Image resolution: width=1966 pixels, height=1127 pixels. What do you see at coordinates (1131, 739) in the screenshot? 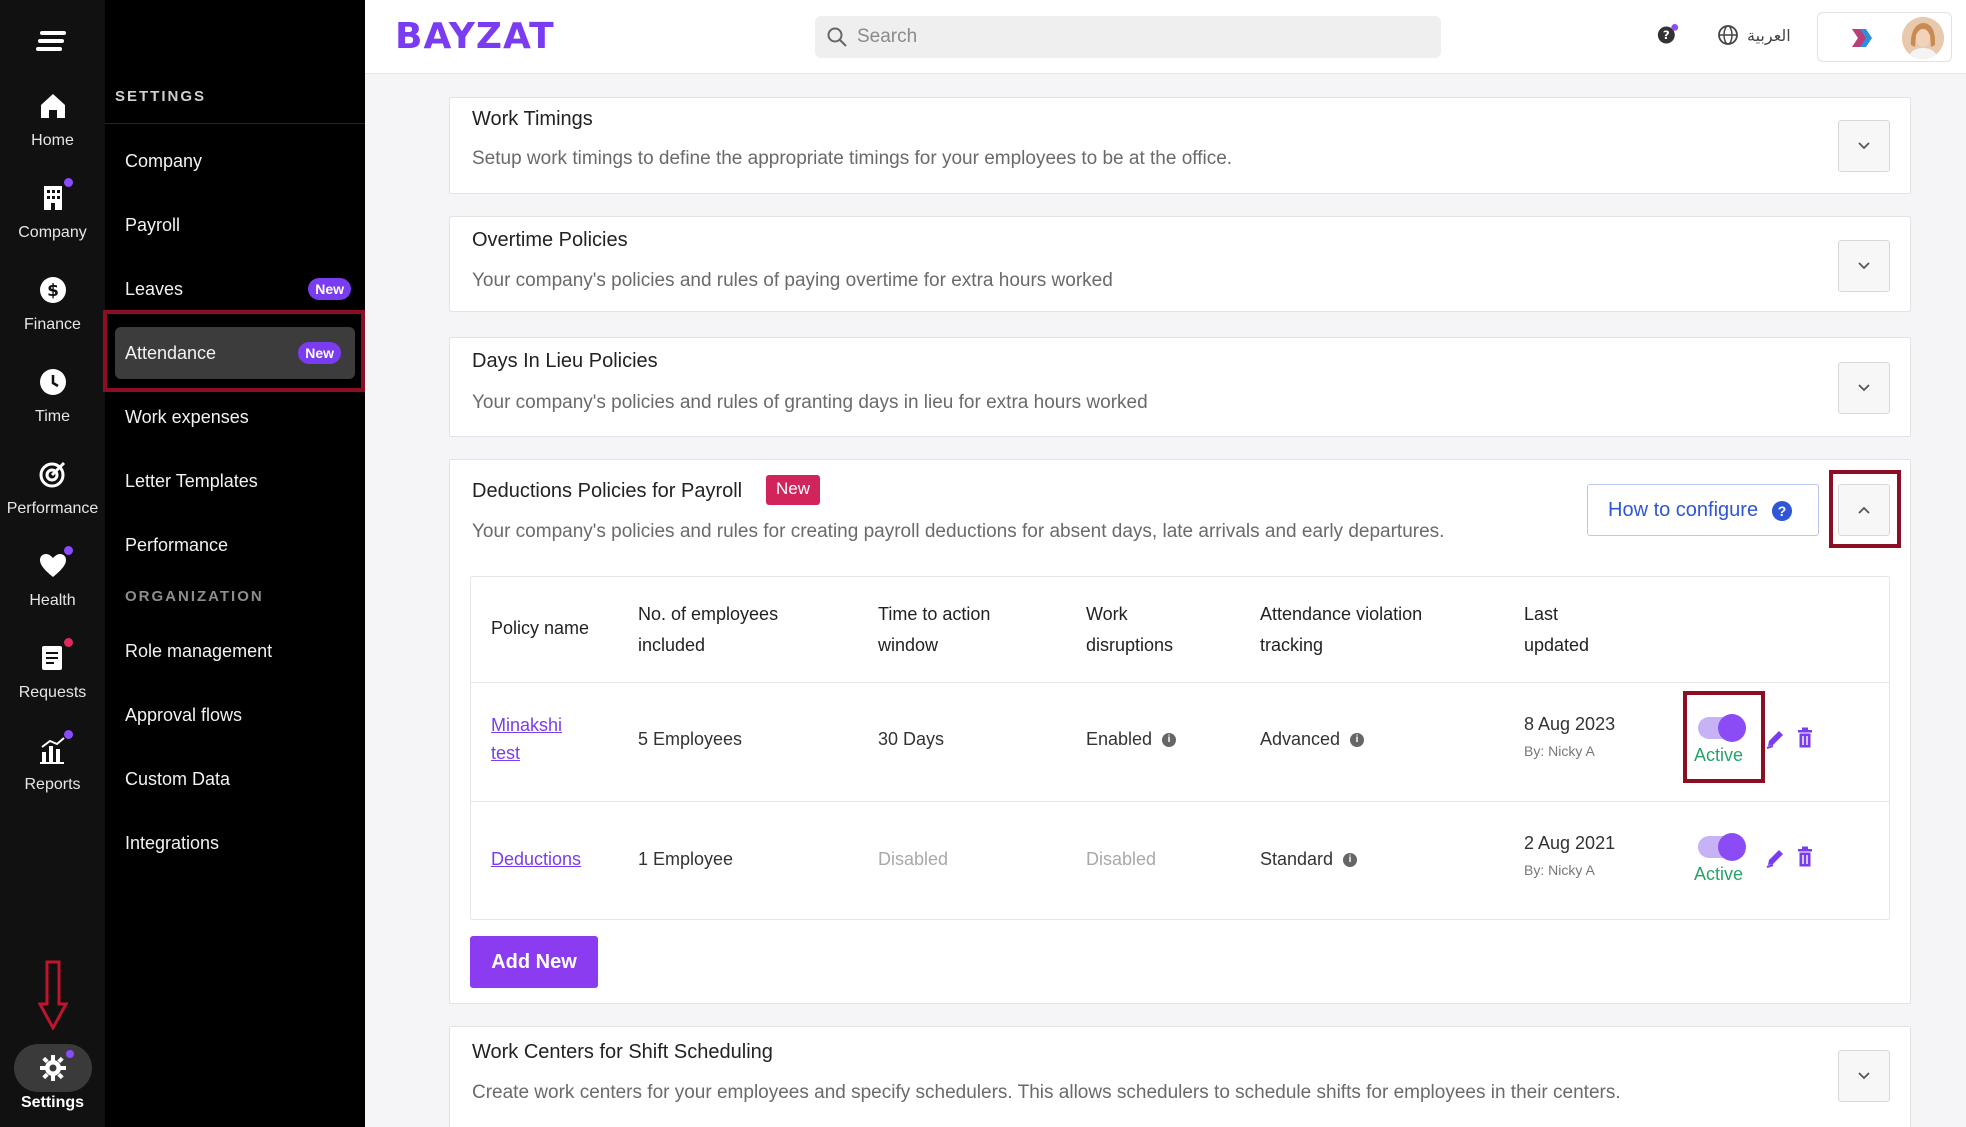
I see `work-disruptions: Enabled i` at bounding box center [1131, 739].